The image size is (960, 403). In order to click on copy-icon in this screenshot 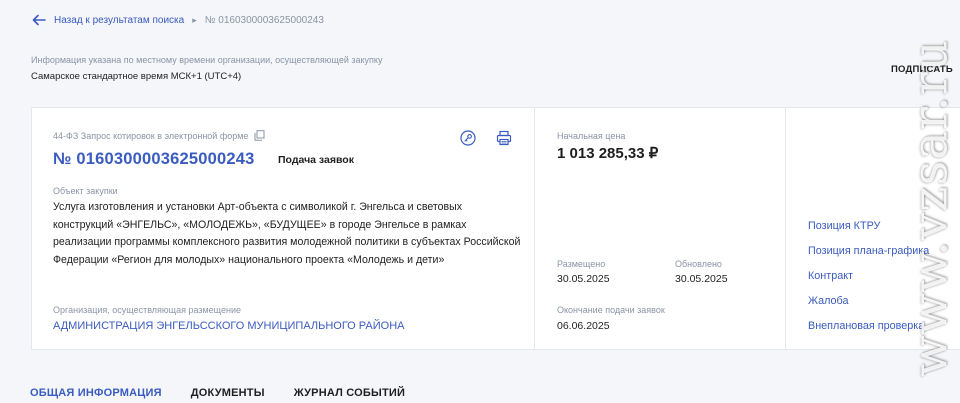, I will do `click(259, 135)`.